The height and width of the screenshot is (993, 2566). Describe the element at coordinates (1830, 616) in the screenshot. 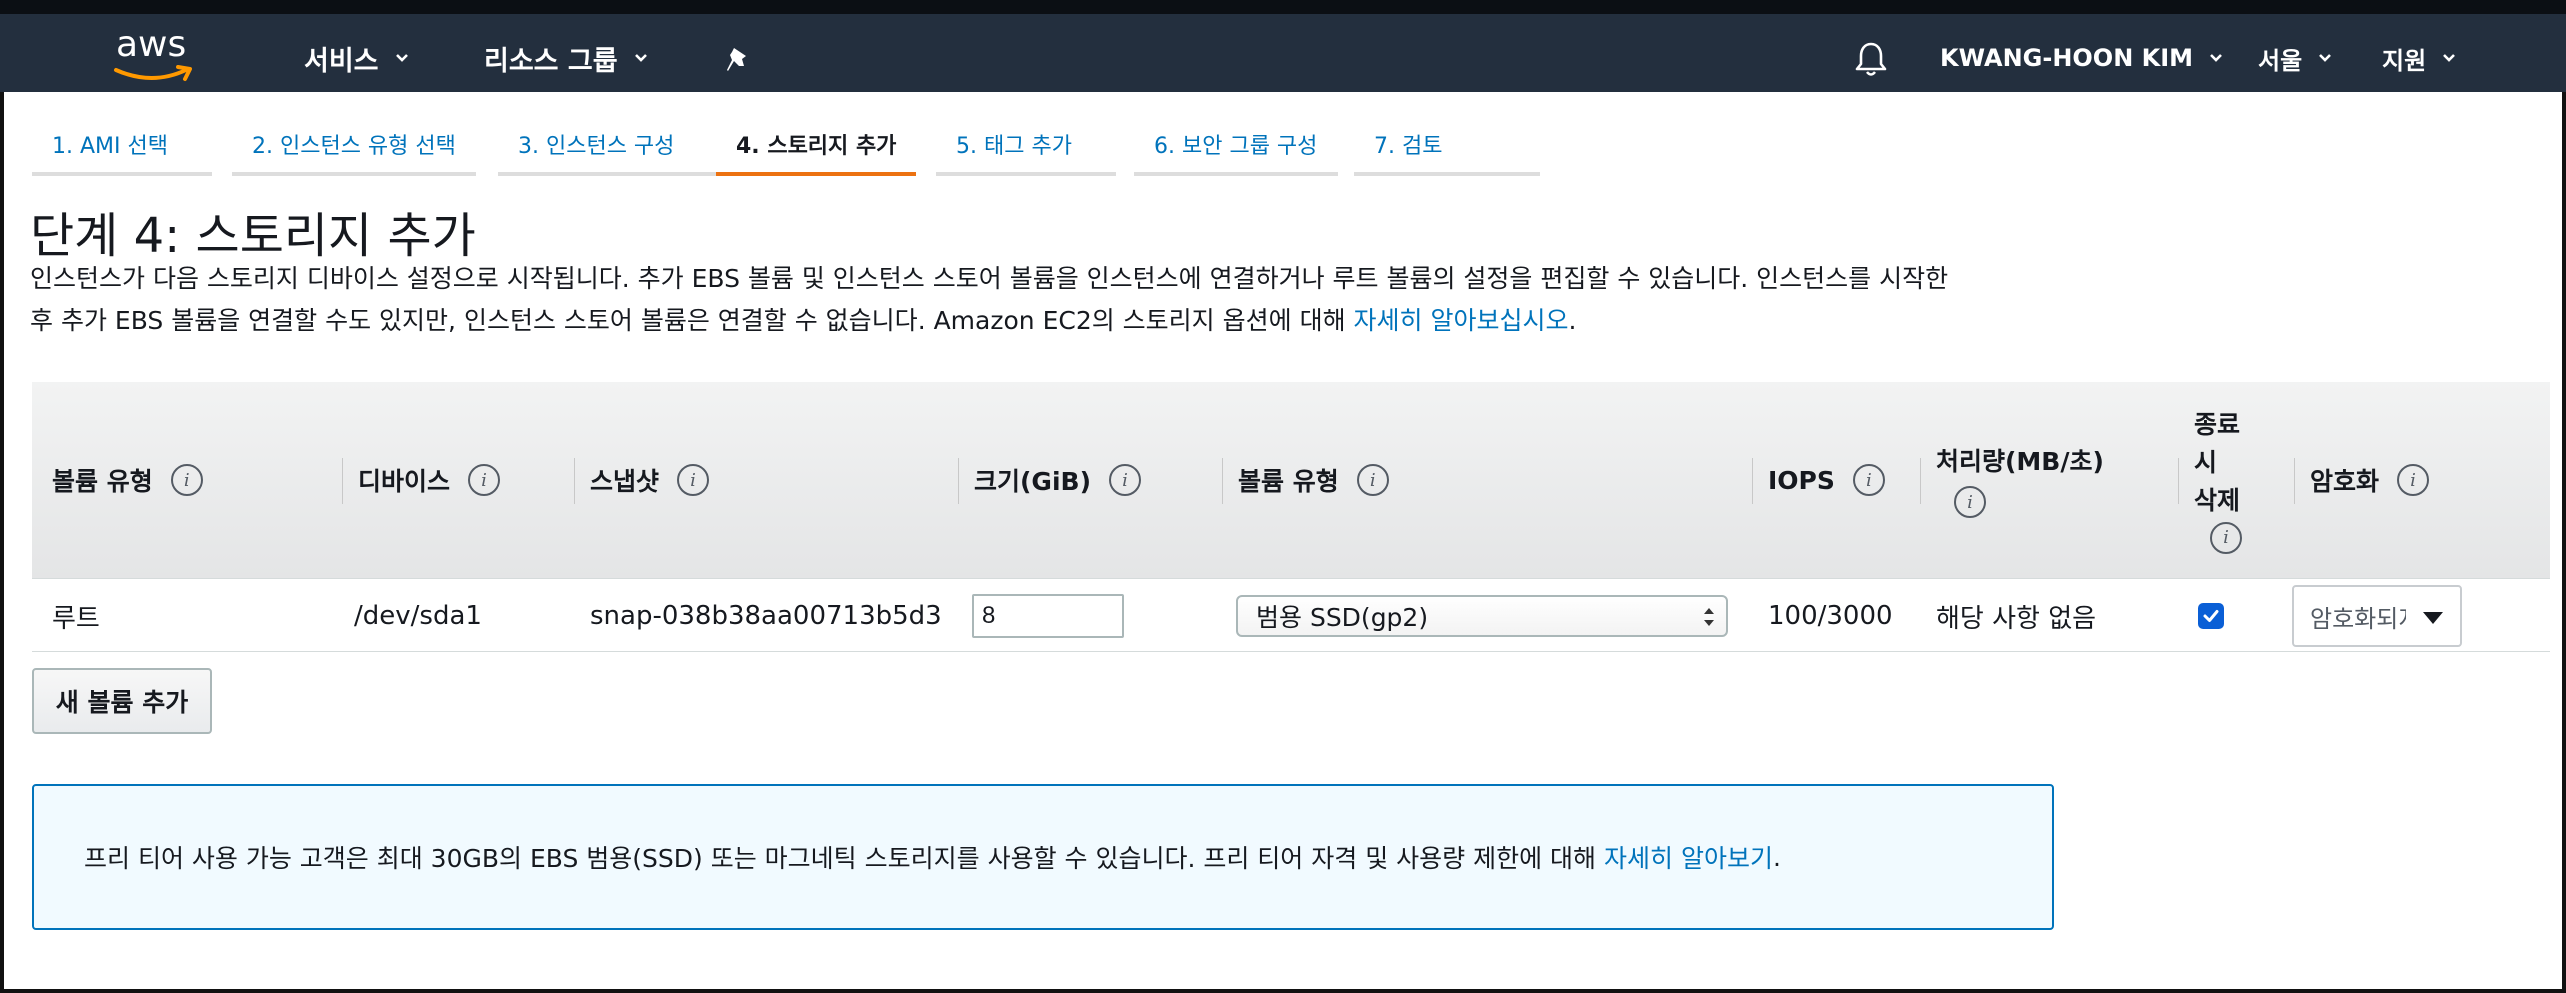

I see `cell-iops: 100/3000` at that location.